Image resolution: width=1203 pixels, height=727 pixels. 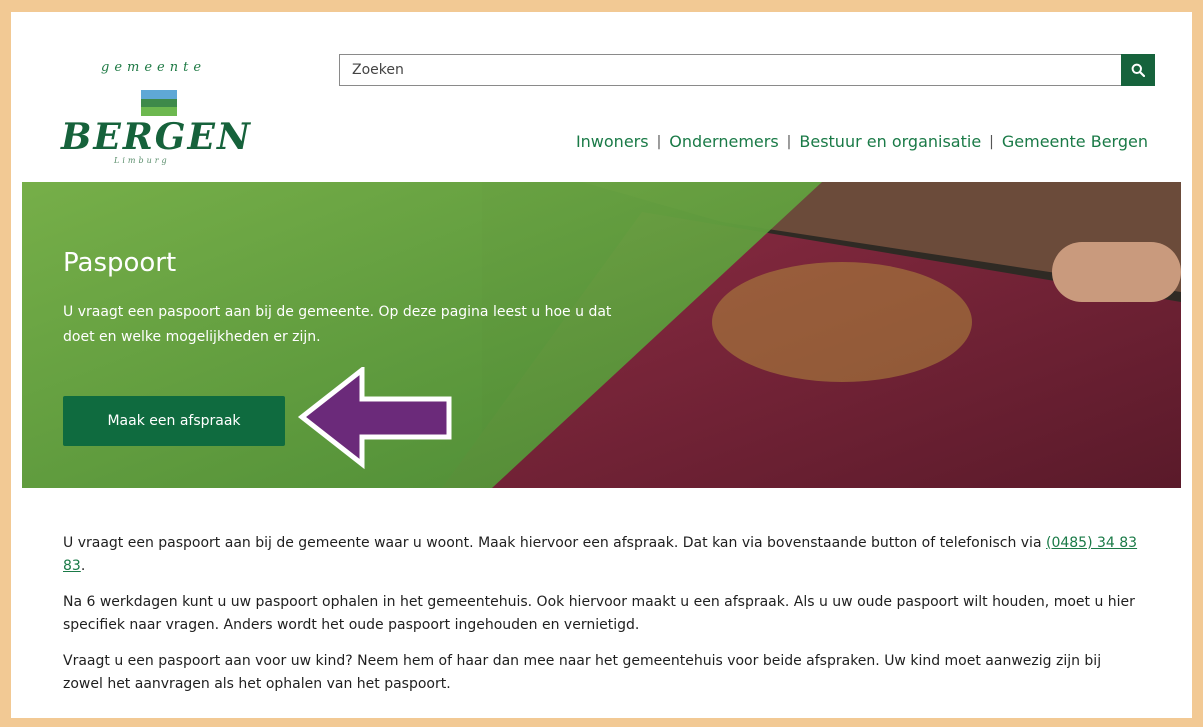 What do you see at coordinates (142, 160) in the screenshot?
I see `logo-sub-text: Limburg` at bounding box center [142, 160].